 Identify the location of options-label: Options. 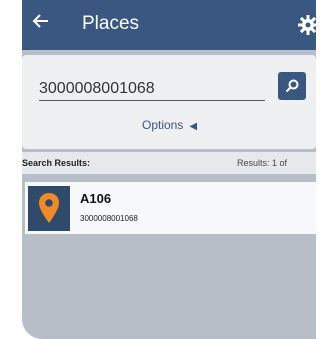
(163, 125).